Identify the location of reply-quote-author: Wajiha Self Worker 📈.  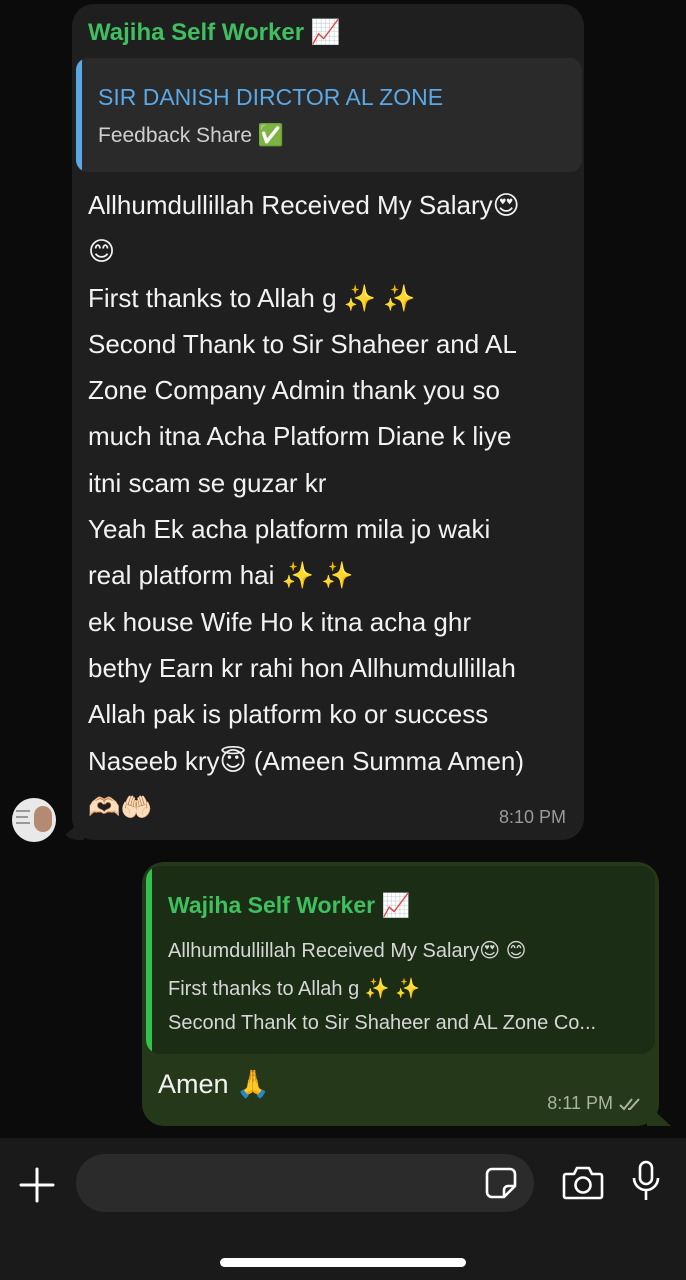
(289, 905).